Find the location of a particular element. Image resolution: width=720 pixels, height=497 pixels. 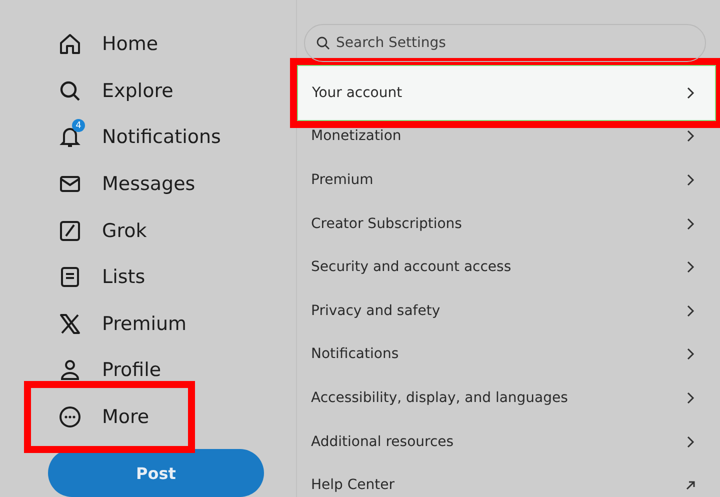

count-badge: 4 is located at coordinates (78, 125).